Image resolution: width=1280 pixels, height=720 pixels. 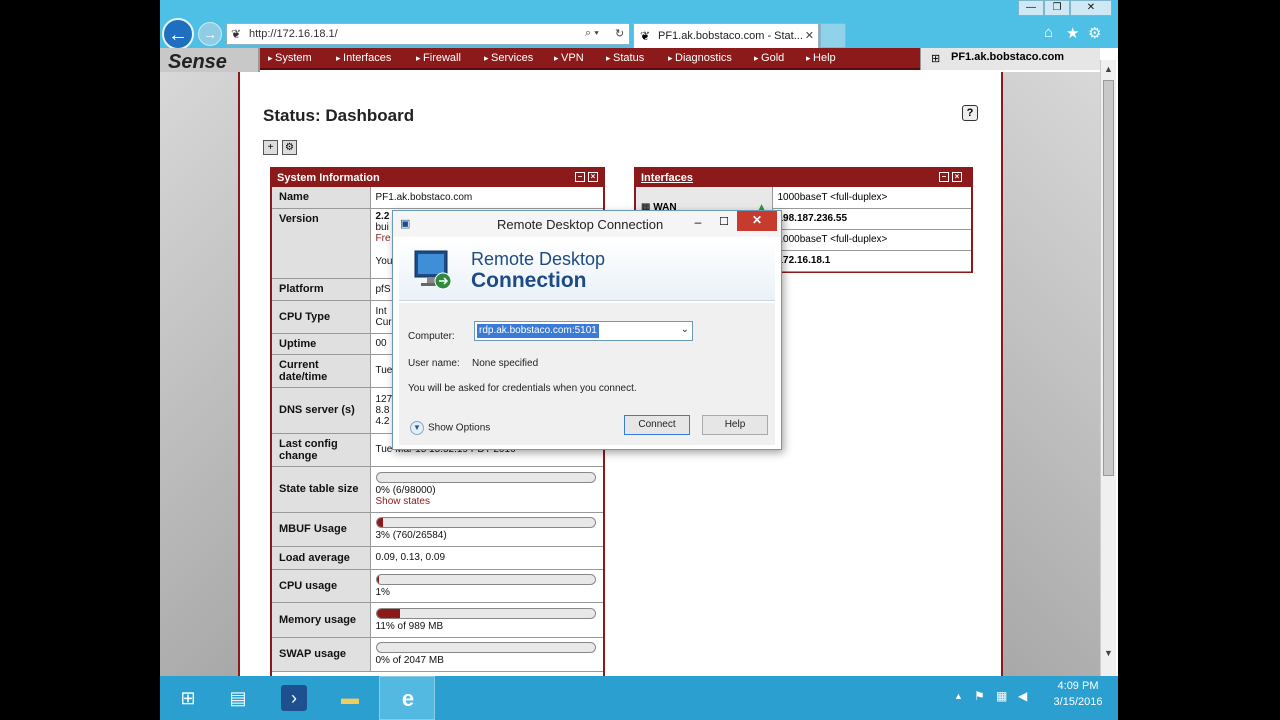 What do you see at coordinates (197, 62) in the screenshot?
I see `logo-text: Sense` at bounding box center [197, 62].